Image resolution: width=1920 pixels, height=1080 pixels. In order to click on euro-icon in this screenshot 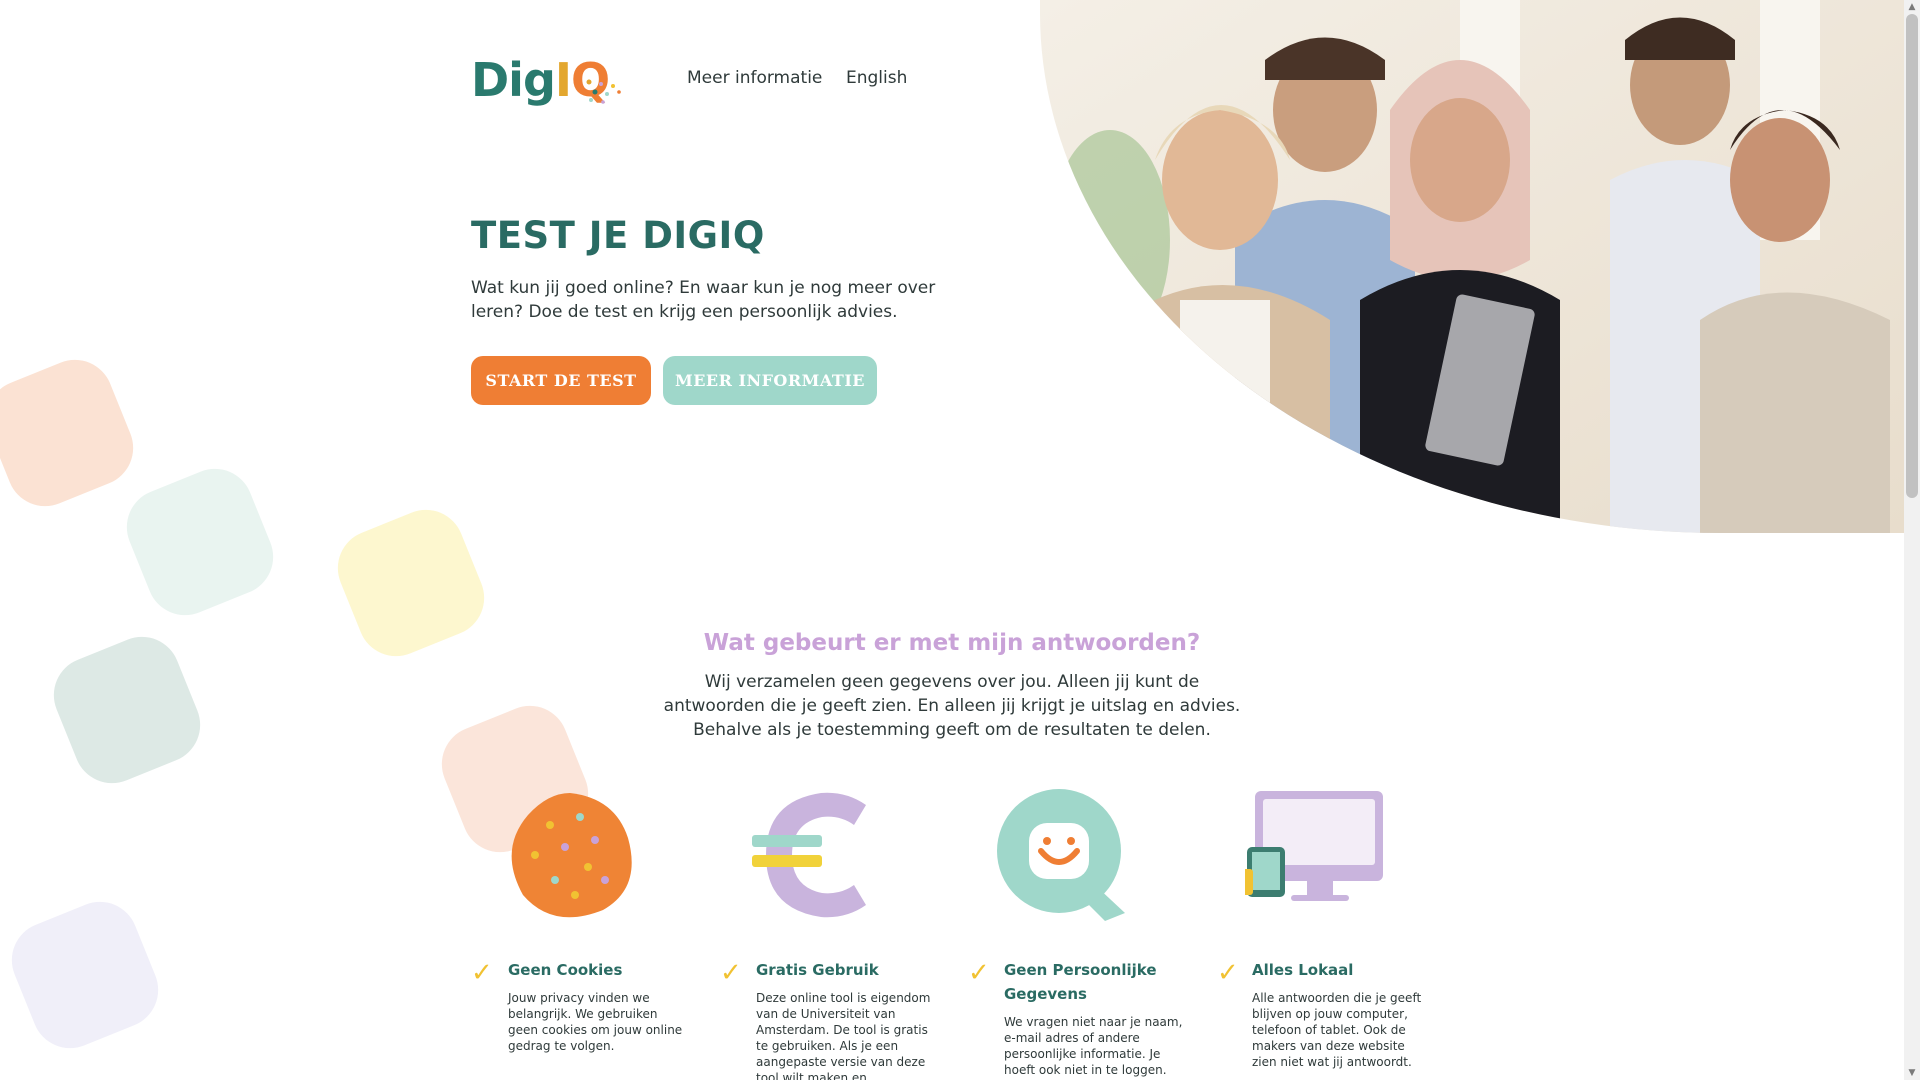, I will do `click(809, 855)`.